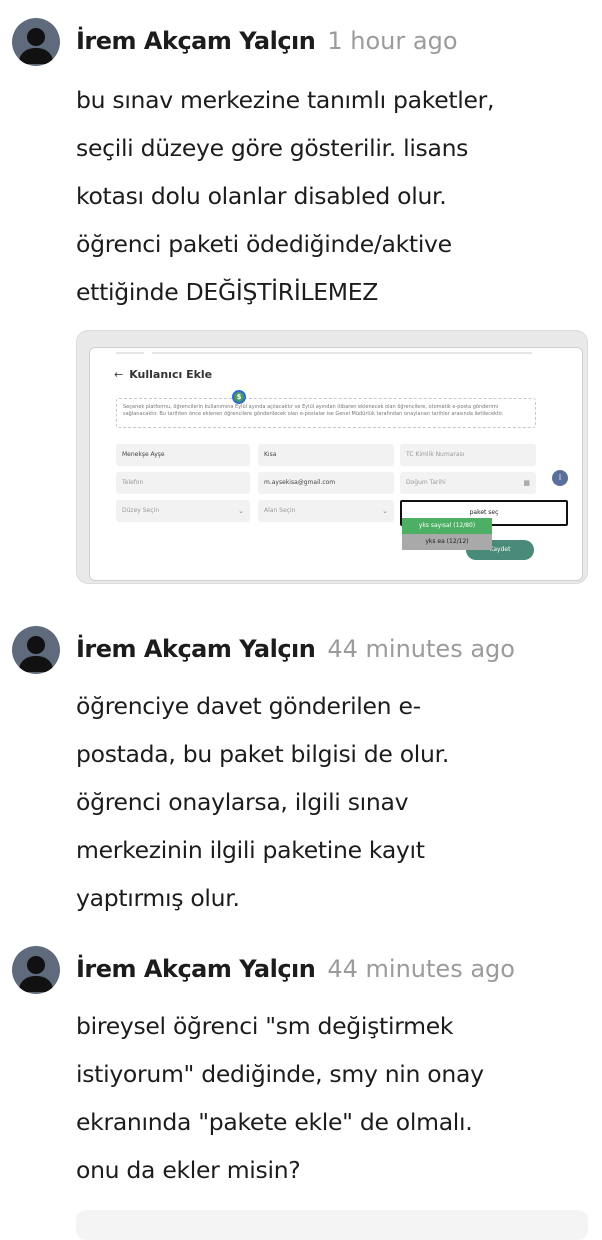  What do you see at coordinates (468, 483) in the screenshot?
I see `birth-date-field: Doğum Tarihi ▦` at bounding box center [468, 483].